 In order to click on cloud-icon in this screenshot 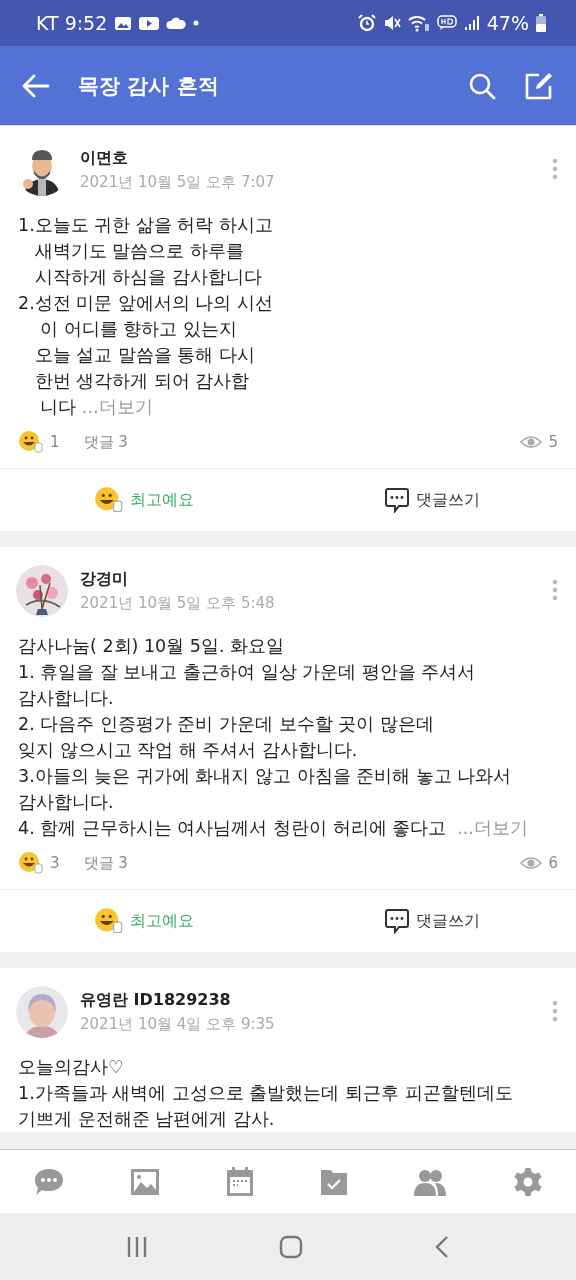, I will do `click(176, 23)`.